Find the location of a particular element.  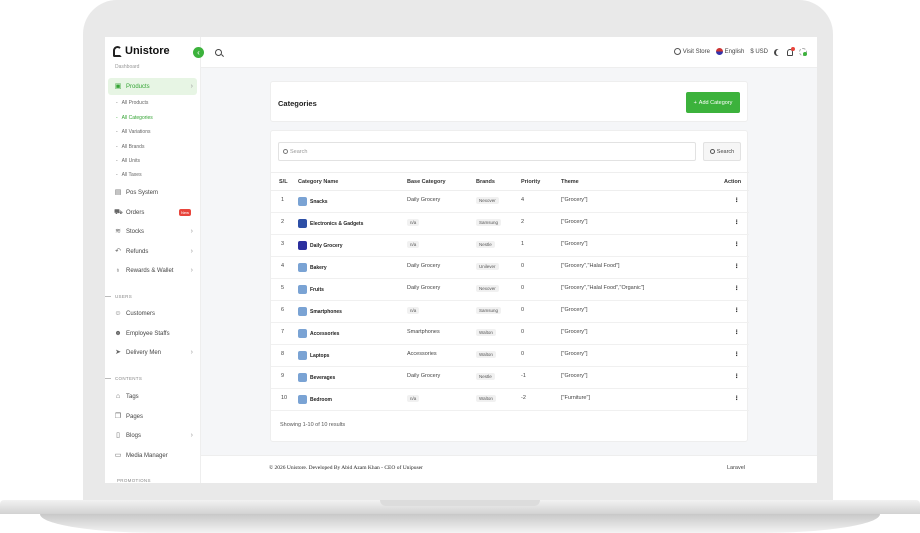

sidebar-item-pos: ▤ Pos System is located at coordinates (152, 192).